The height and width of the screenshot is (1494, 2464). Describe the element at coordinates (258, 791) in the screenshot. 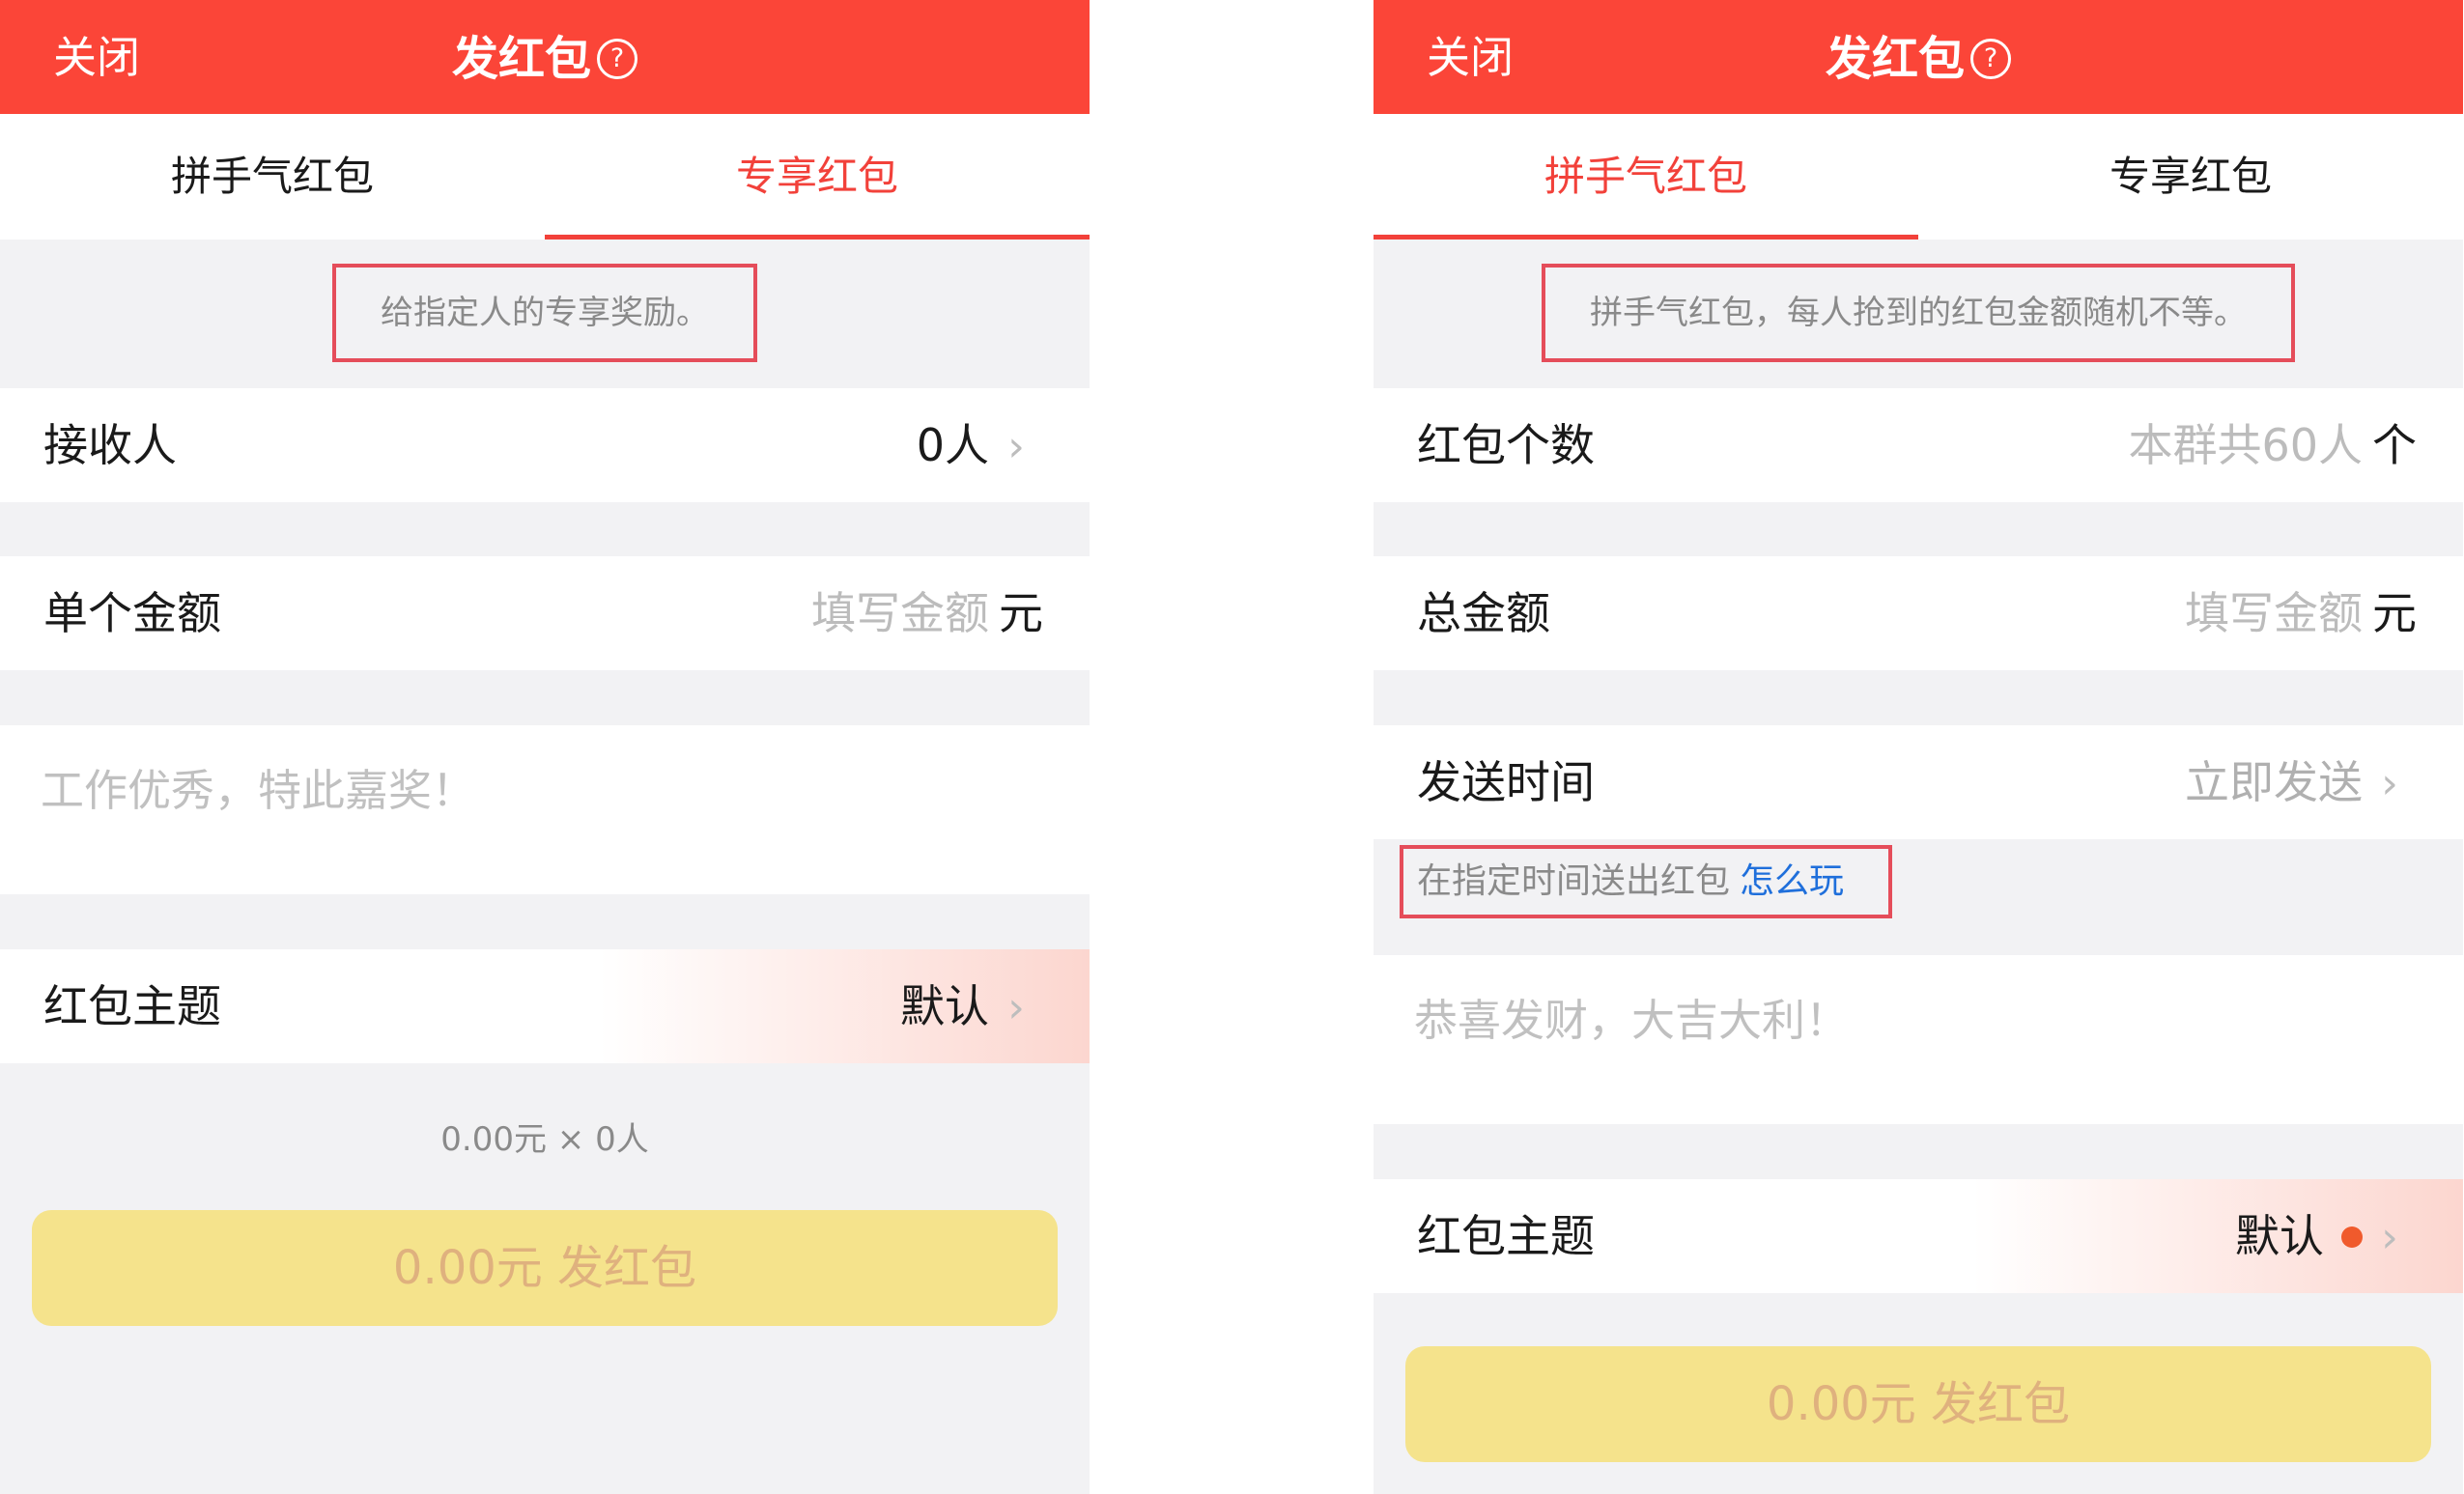

I see `message-input: 工作优秀，特此嘉奖！` at that location.